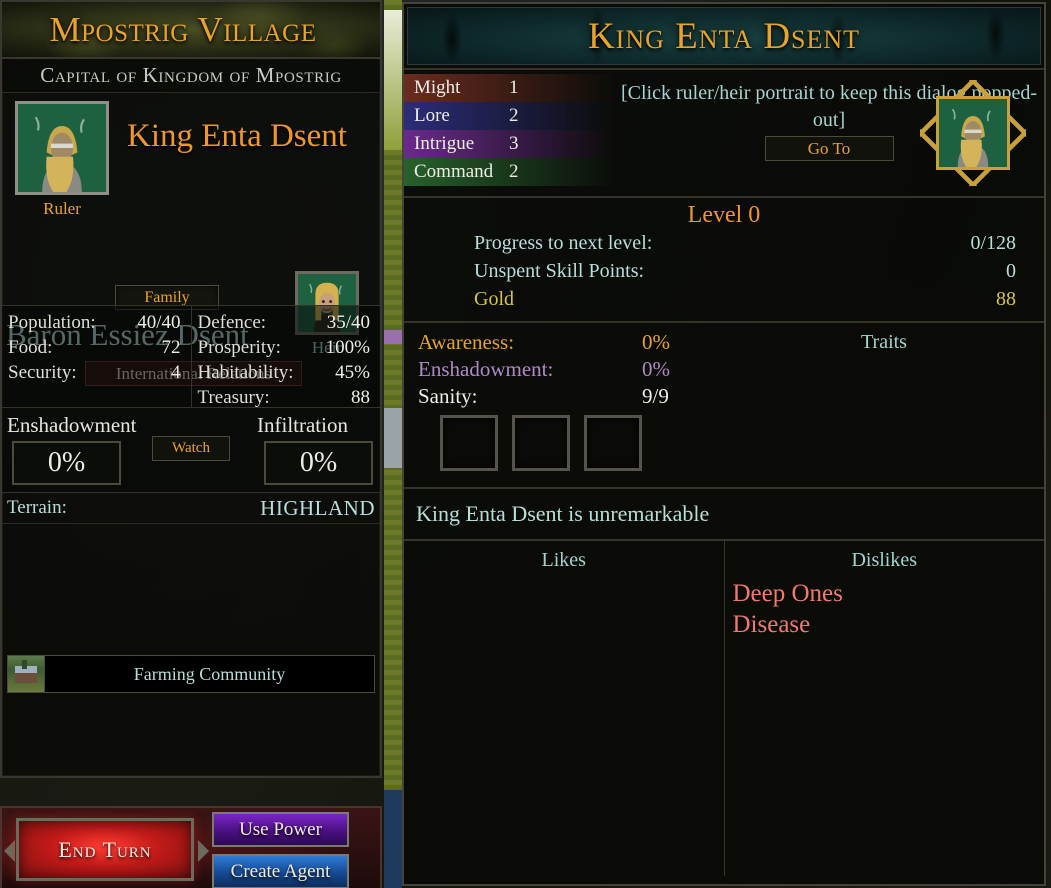 The width and height of the screenshot is (1051, 888). I want to click on likes-column: Likes, so click(564, 708).